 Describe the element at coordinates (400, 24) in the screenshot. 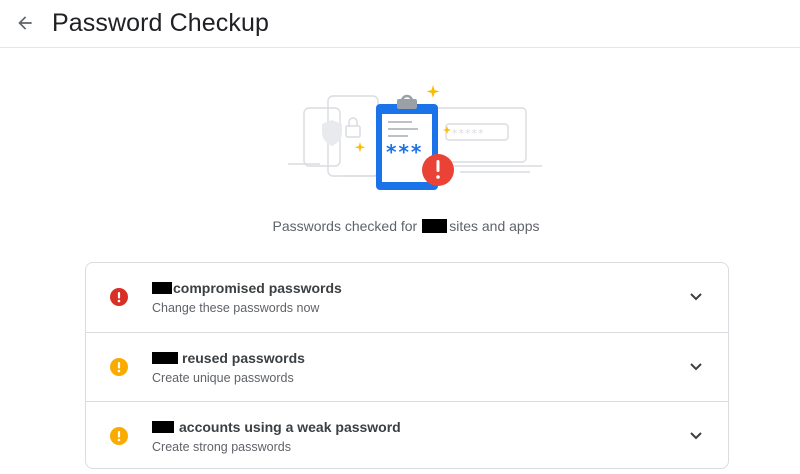

I see `top-bar: Password Checkup` at that location.